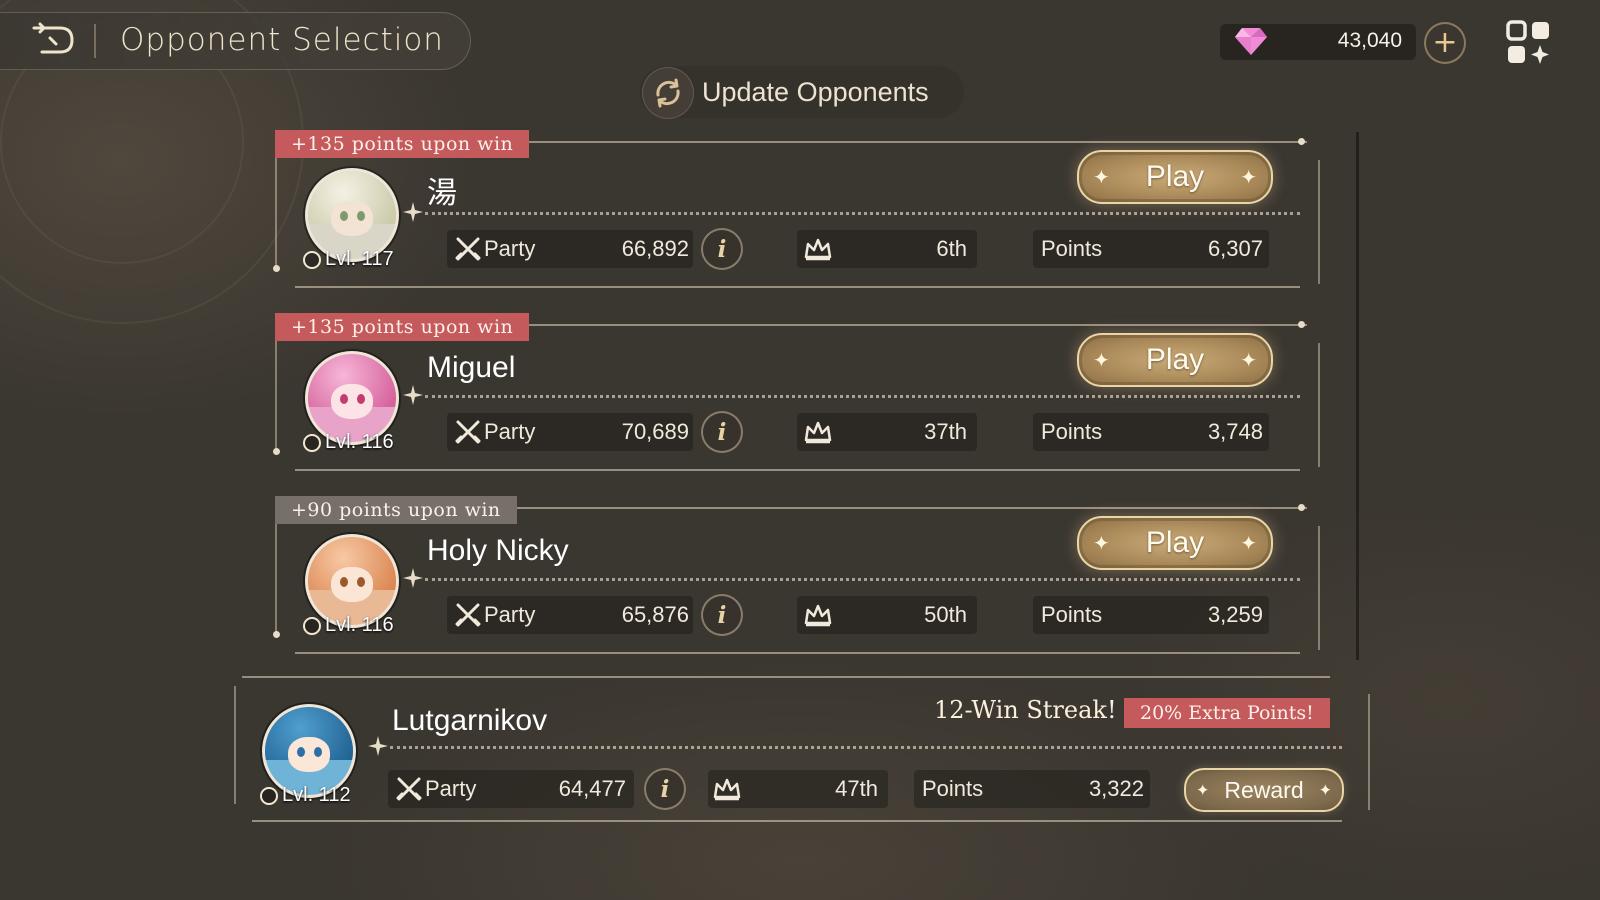  I want to click on update-opponents-label: Update Opponents, so click(815, 92).